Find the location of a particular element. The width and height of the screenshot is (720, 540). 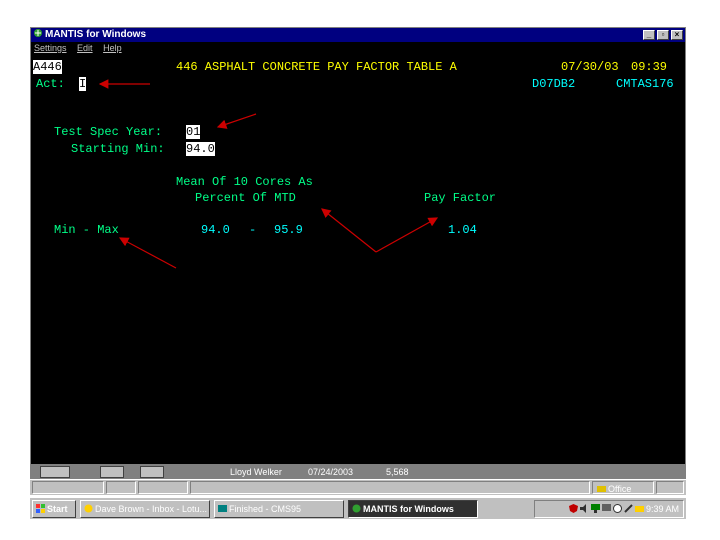

menu-edit: Edit is located at coordinates (85, 48).